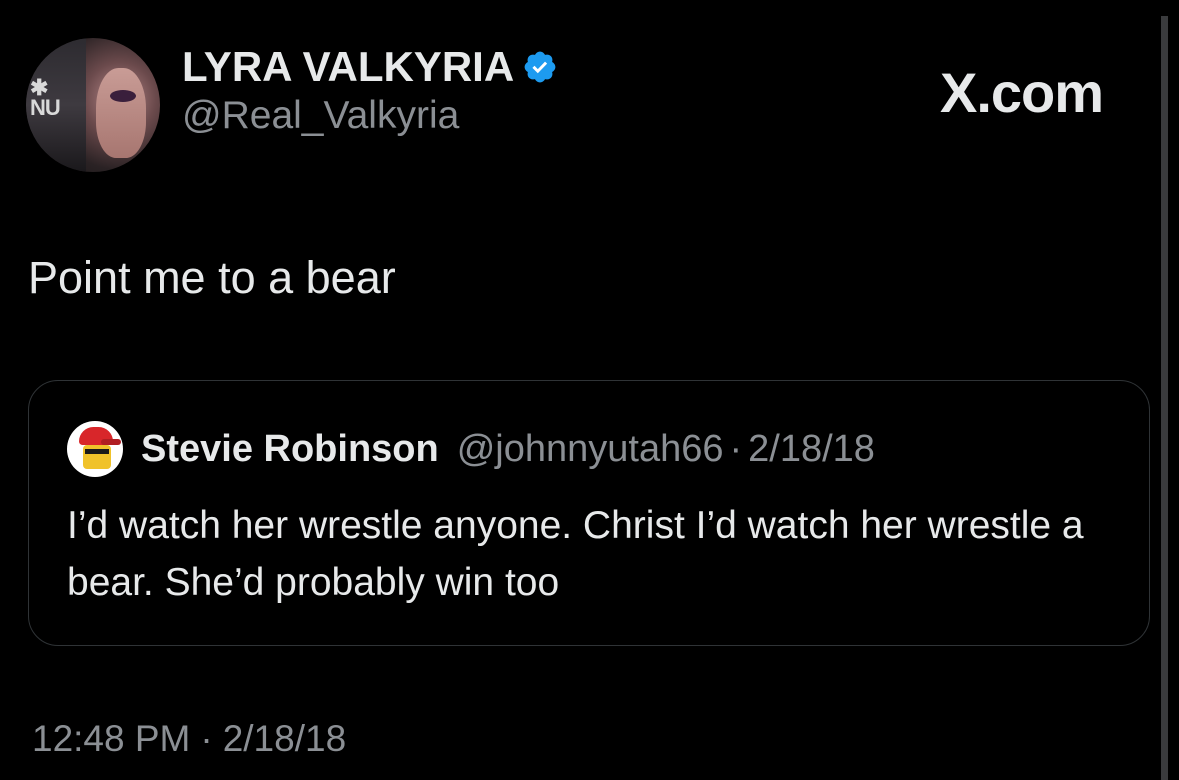 Image resolution: width=1179 pixels, height=780 pixels. Describe the element at coordinates (121, 113) in the screenshot. I see `avatar-face` at that location.